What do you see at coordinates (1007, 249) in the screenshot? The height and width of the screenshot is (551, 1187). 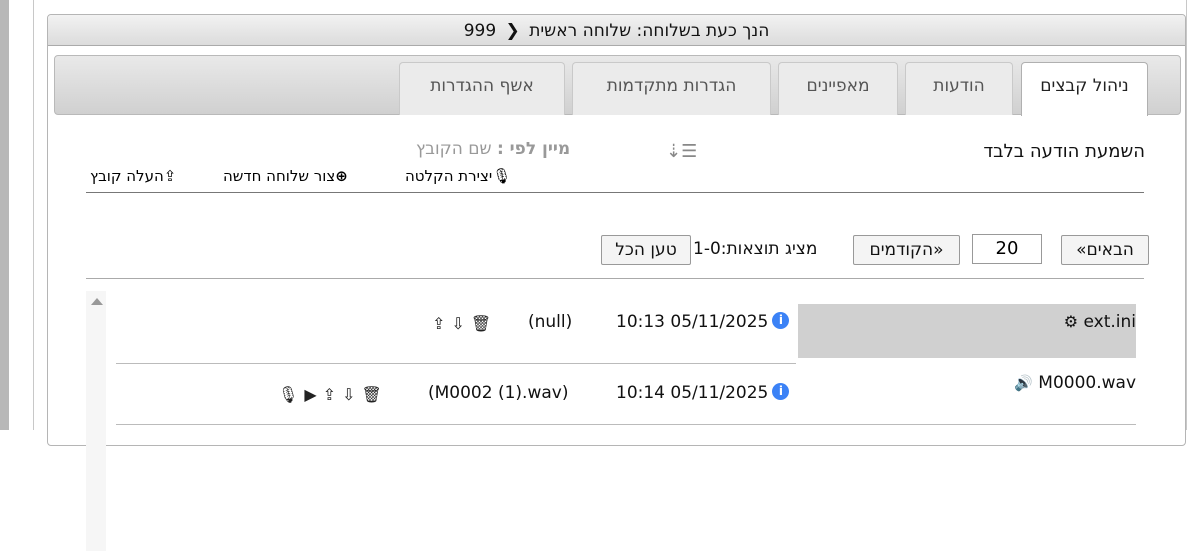 I see `per-page-input: 20` at bounding box center [1007, 249].